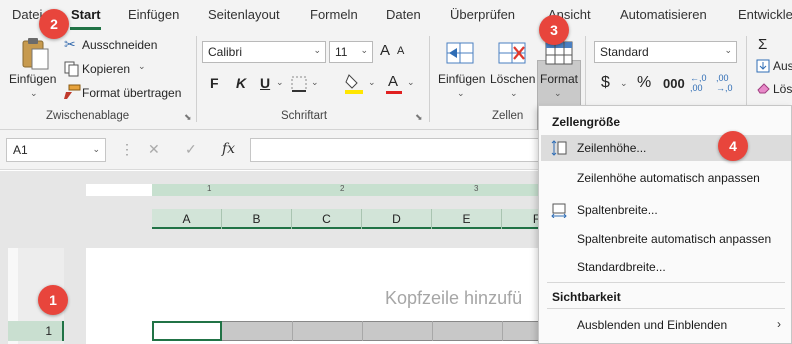 This screenshot has height=344, width=792. Describe the element at coordinates (27, 14) in the screenshot. I see `tab-datei: Datei` at that location.